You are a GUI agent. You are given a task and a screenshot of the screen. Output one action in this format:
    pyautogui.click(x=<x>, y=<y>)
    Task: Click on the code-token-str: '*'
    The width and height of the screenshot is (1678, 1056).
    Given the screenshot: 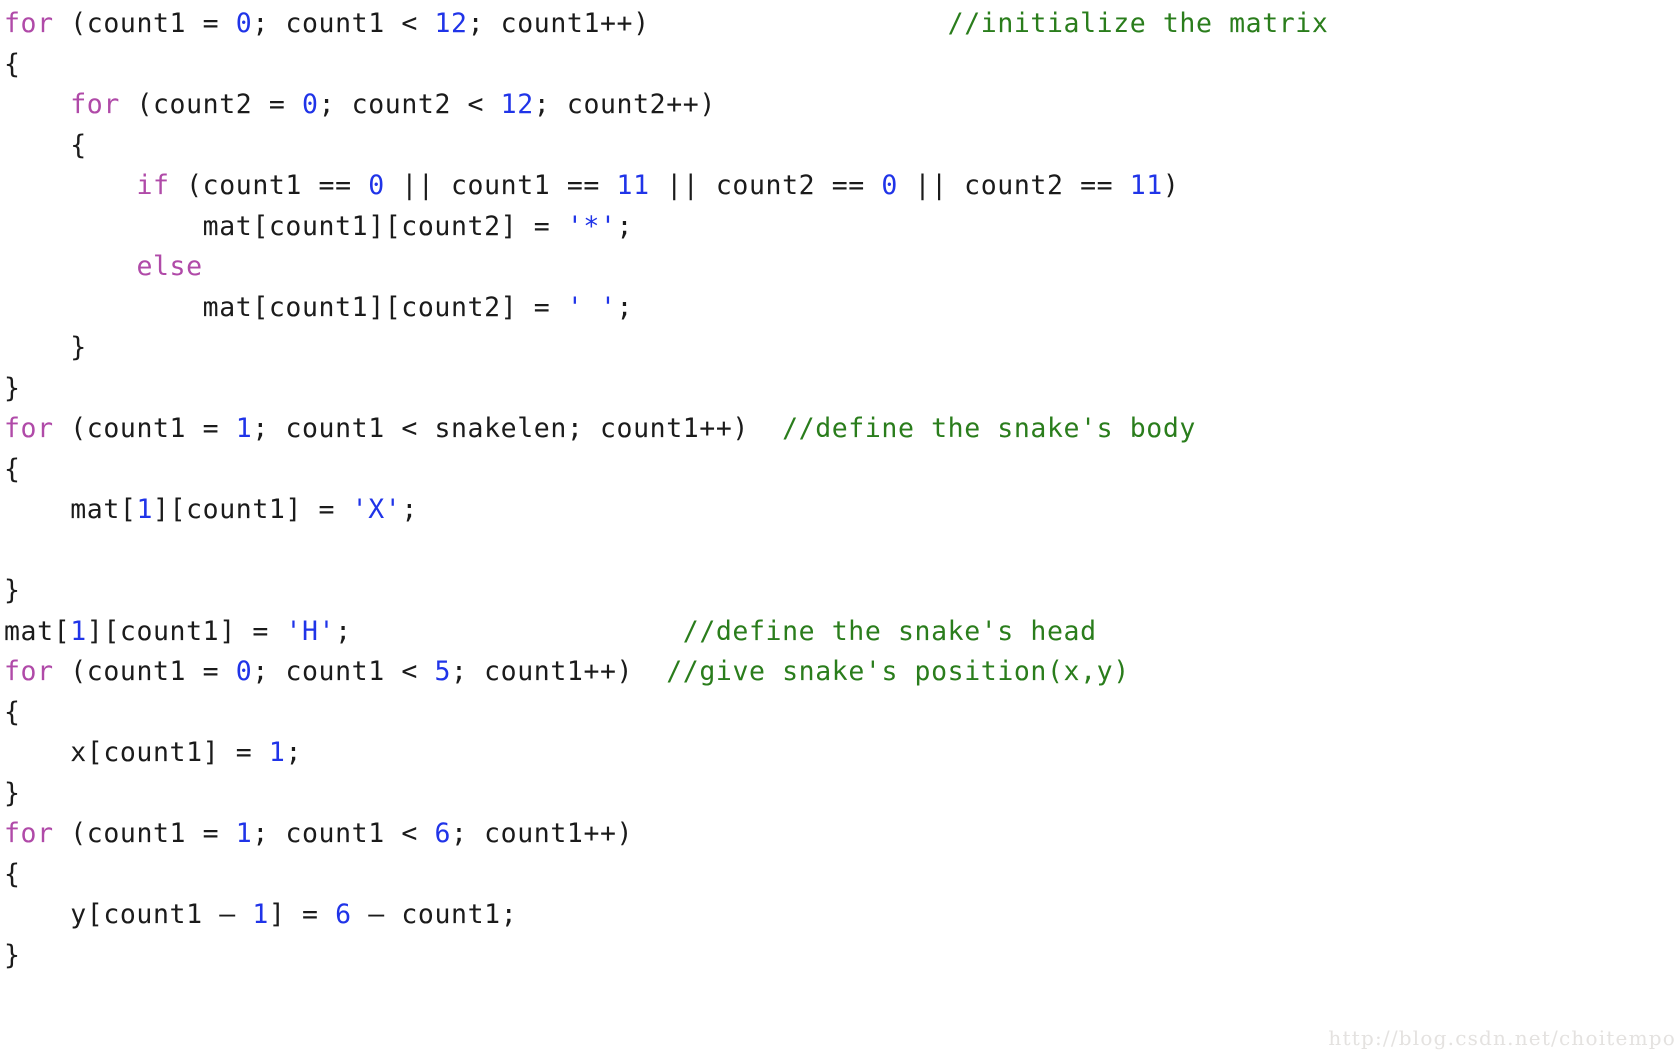 What is the action you would take?
    pyautogui.click(x=591, y=226)
    